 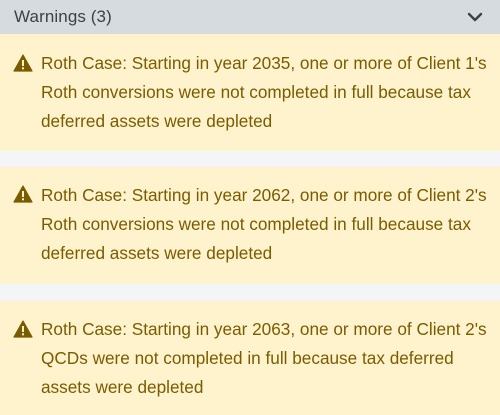 What do you see at coordinates (475, 17) in the screenshot?
I see `chevron-down-icon` at bounding box center [475, 17].